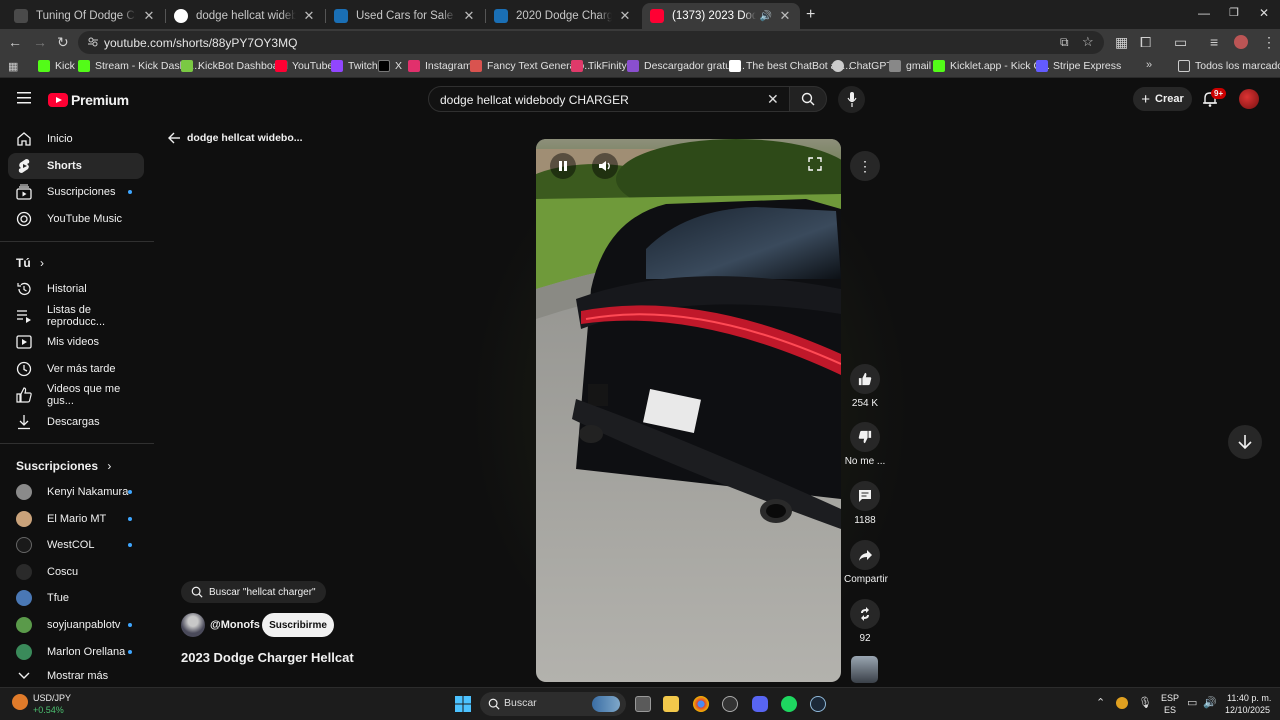 The height and width of the screenshot is (720, 1280). What do you see at coordinates (609, 99) in the screenshot?
I see `search-input: dodge hellcat widebody CHARGER ✕` at bounding box center [609, 99].